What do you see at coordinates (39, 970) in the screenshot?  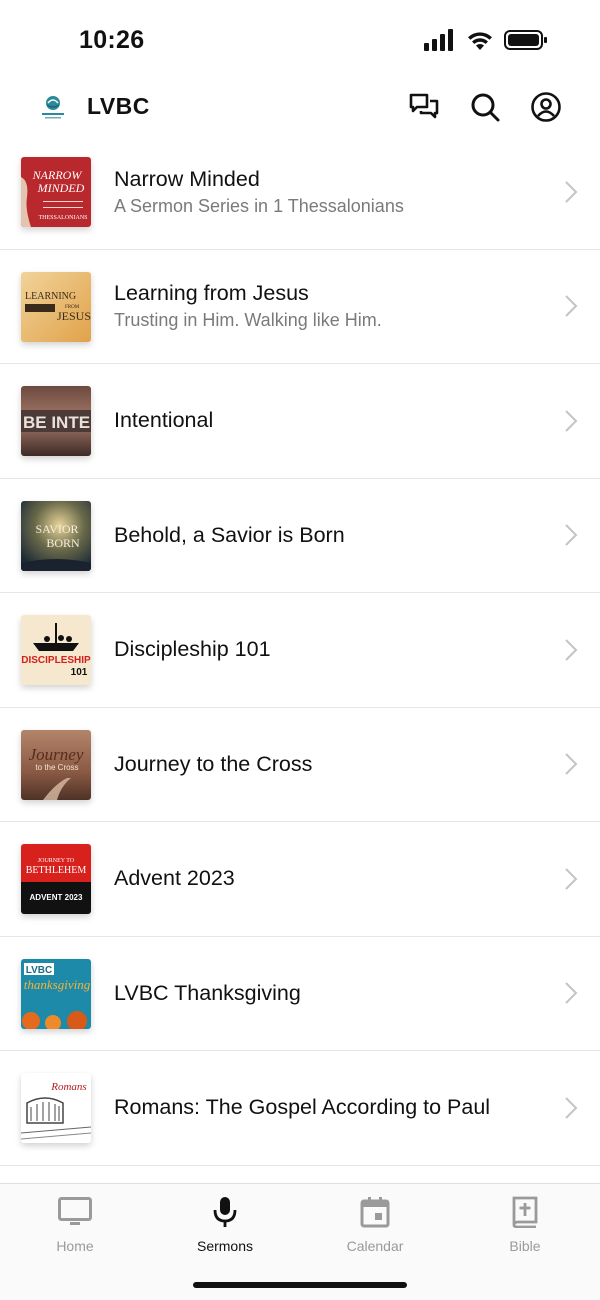 I see `svg-text: LVBC` at bounding box center [39, 970].